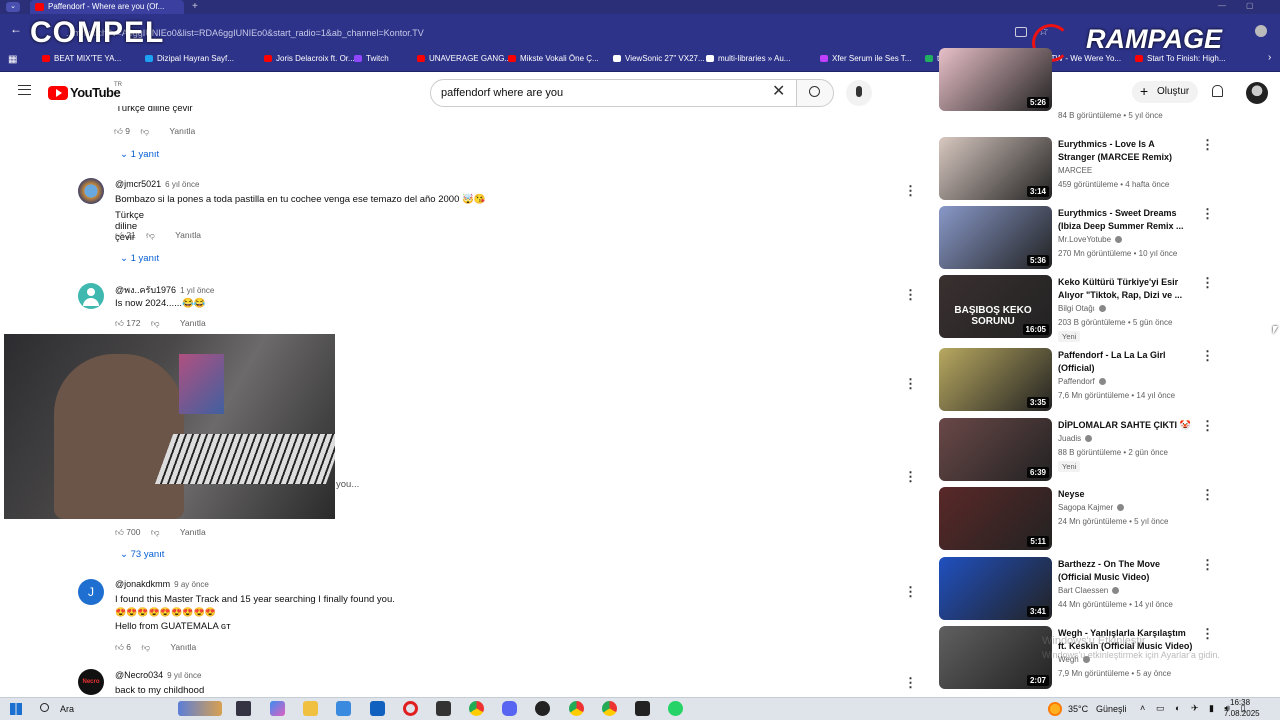 The image size is (1280, 720). What do you see at coordinates (16, 29) in the screenshot?
I see `back-icon: ←` at bounding box center [16, 29].